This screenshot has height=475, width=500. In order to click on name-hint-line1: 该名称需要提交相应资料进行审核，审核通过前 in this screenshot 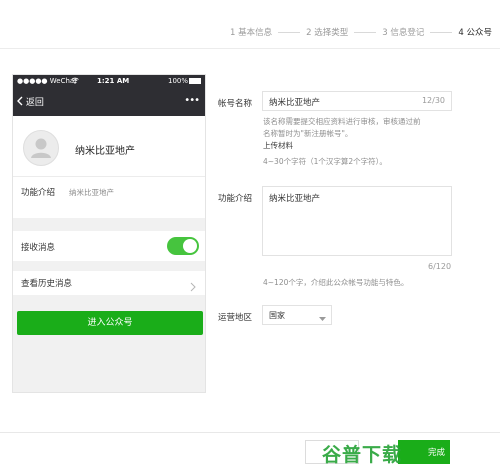, I will do `click(342, 121)`.